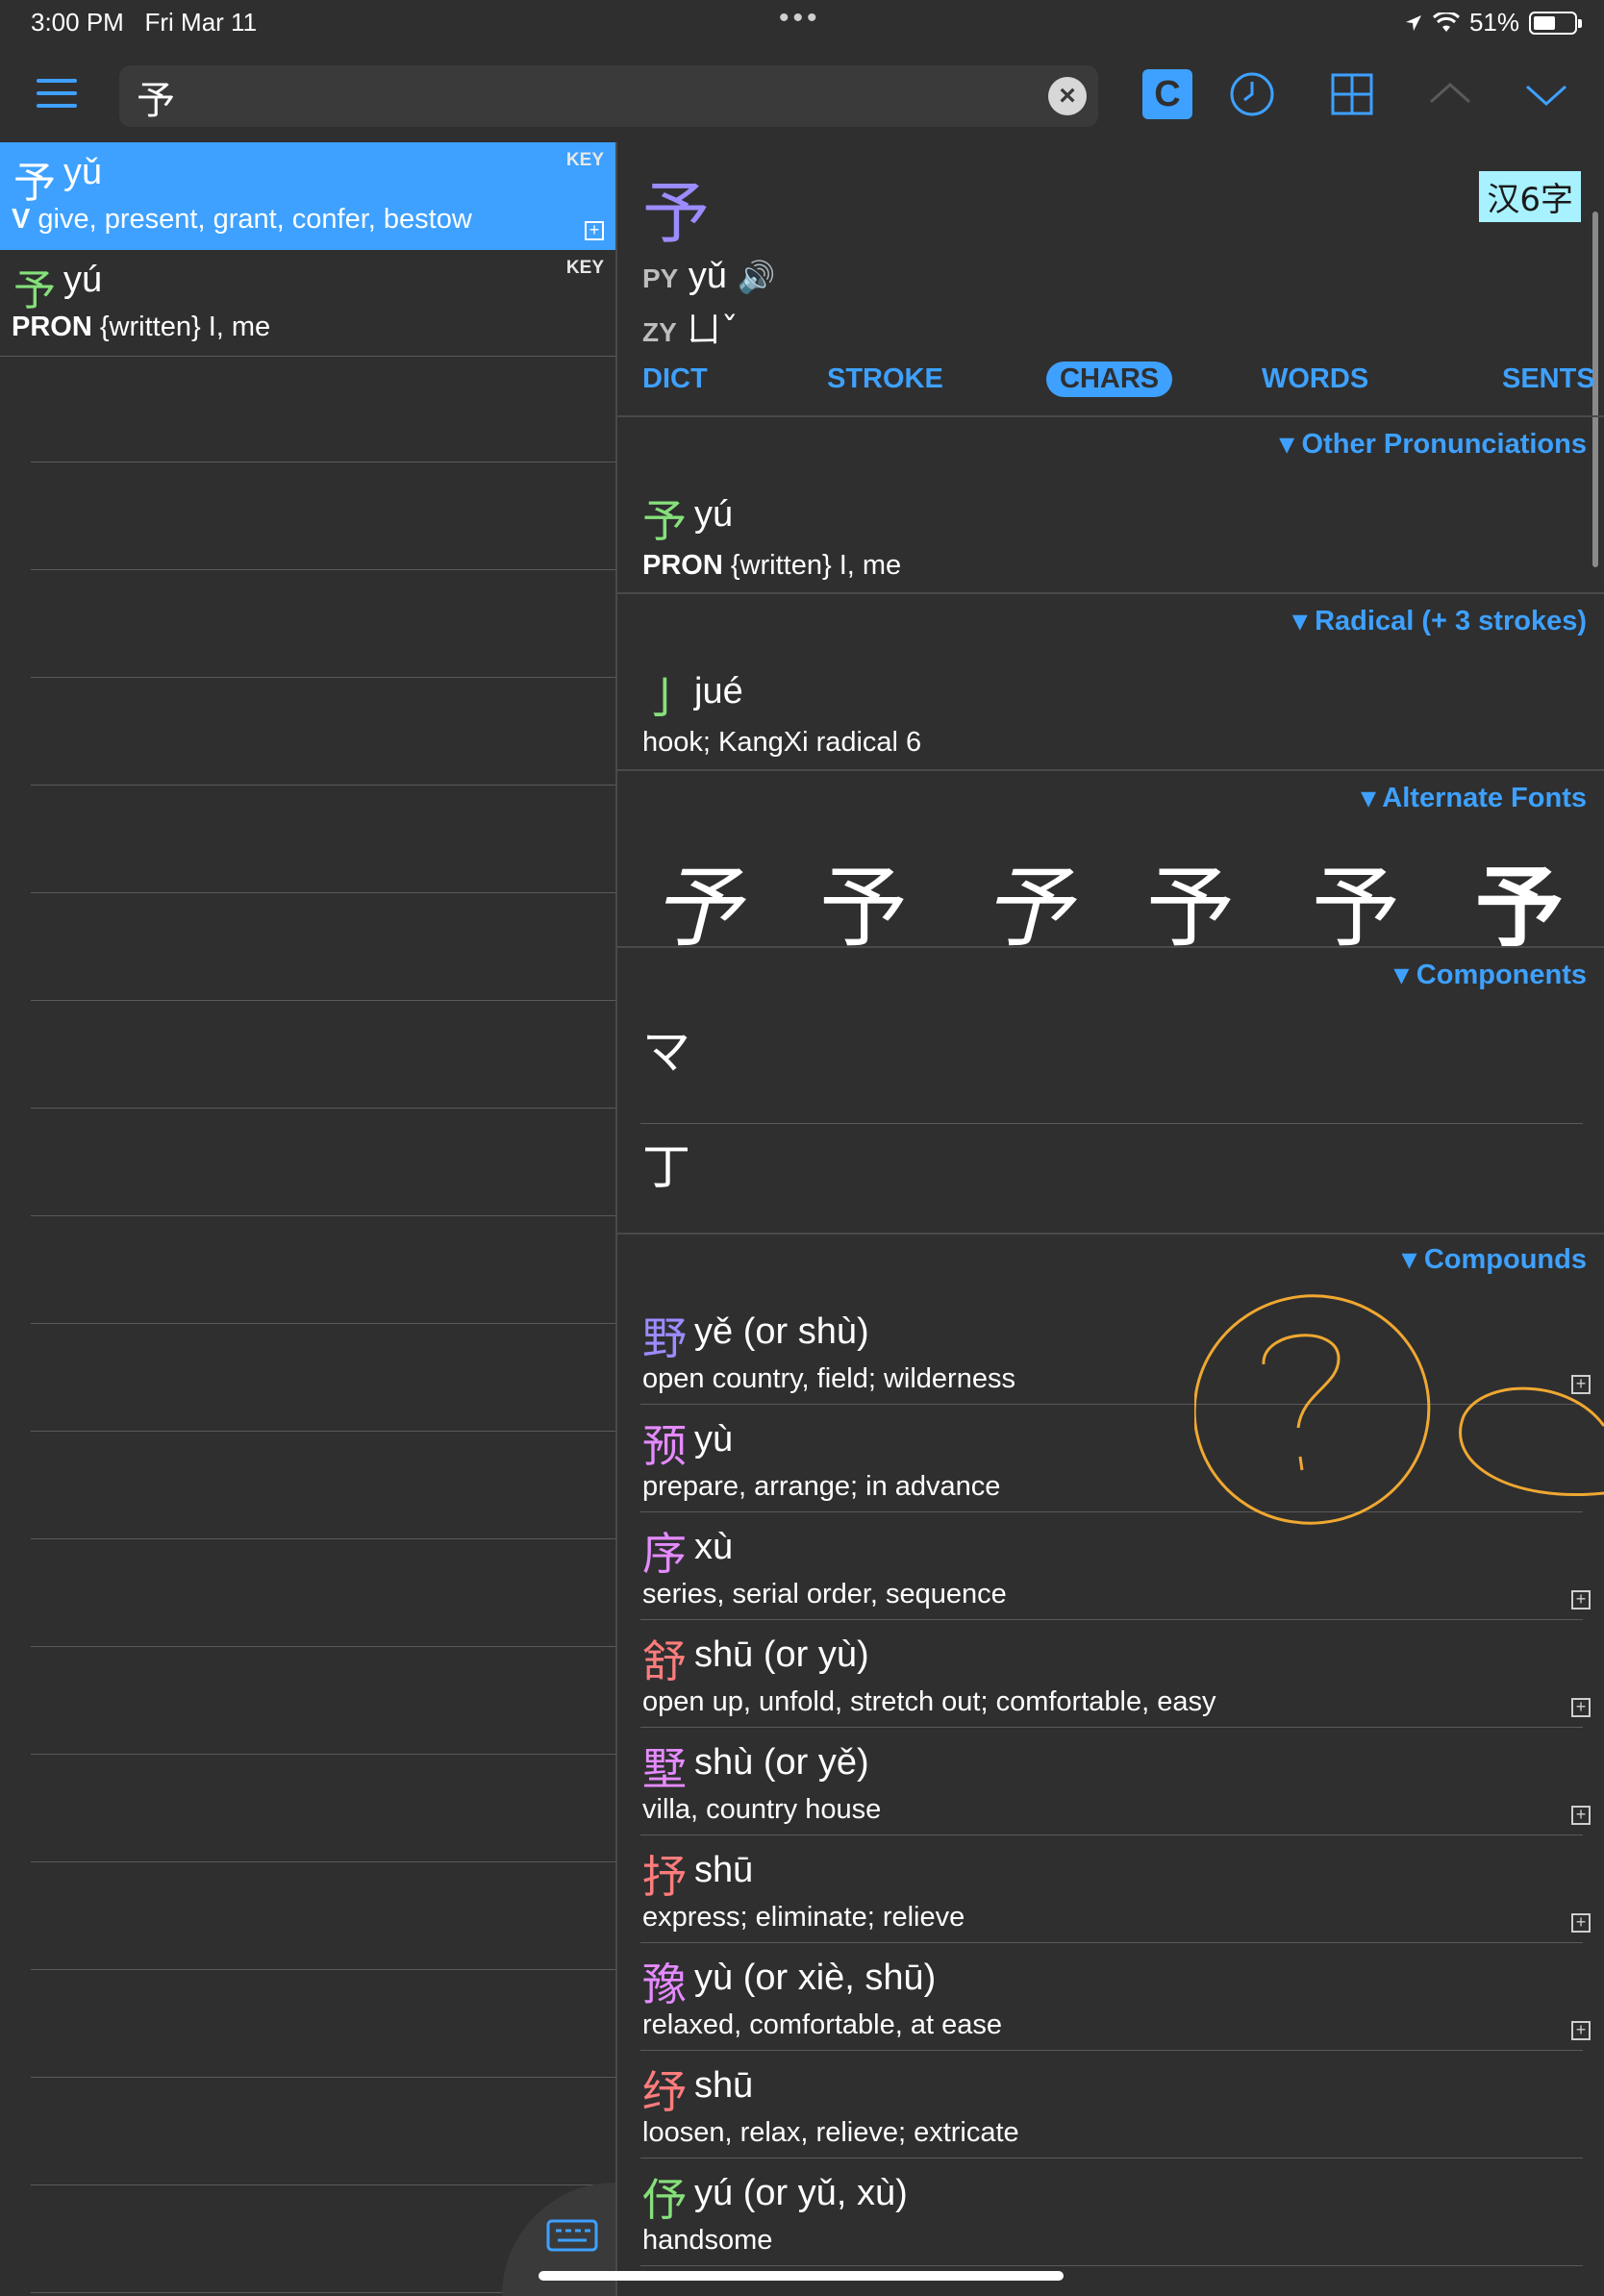 This screenshot has width=1604, height=2296. What do you see at coordinates (800, 18) in the screenshot?
I see `multitasking-dots: •••` at bounding box center [800, 18].